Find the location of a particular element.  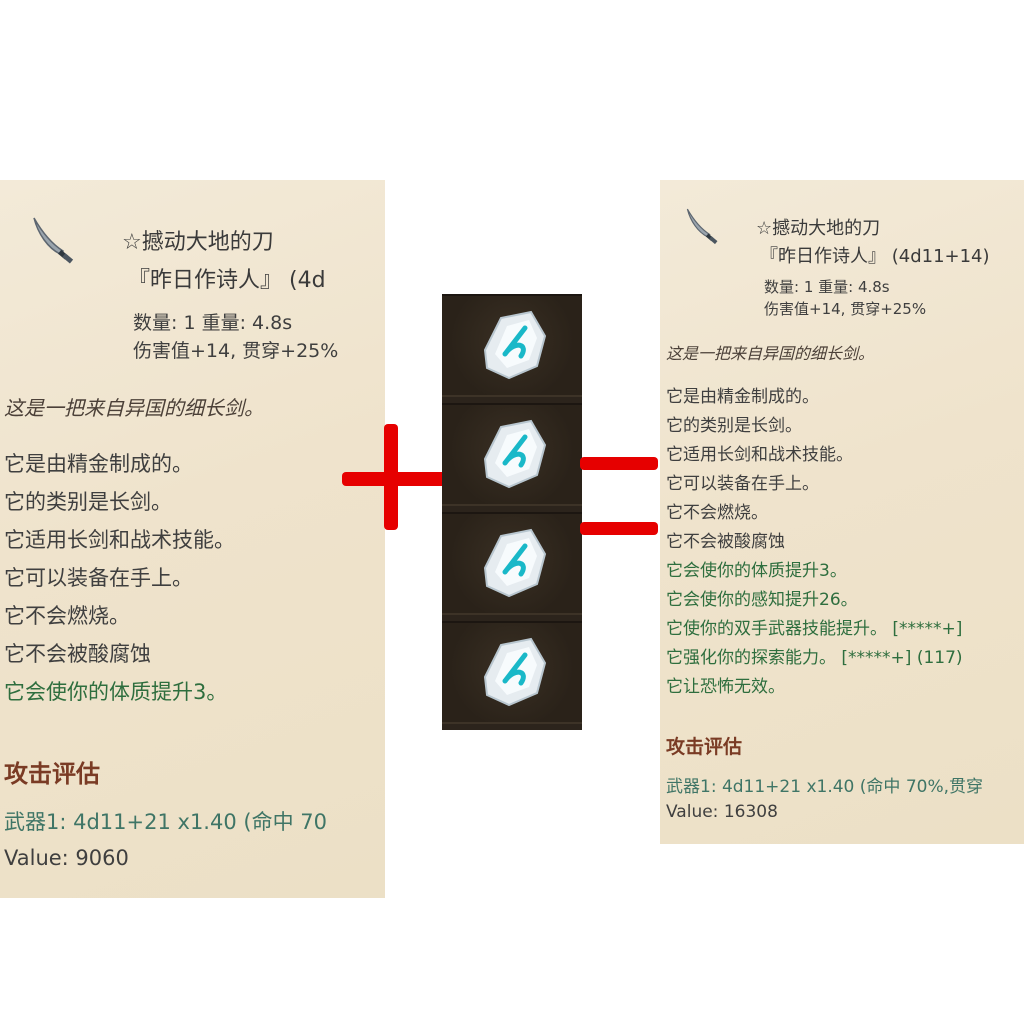

item-subtitle: 『昨日作诗人』 (4d is located at coordinates (227, 280).